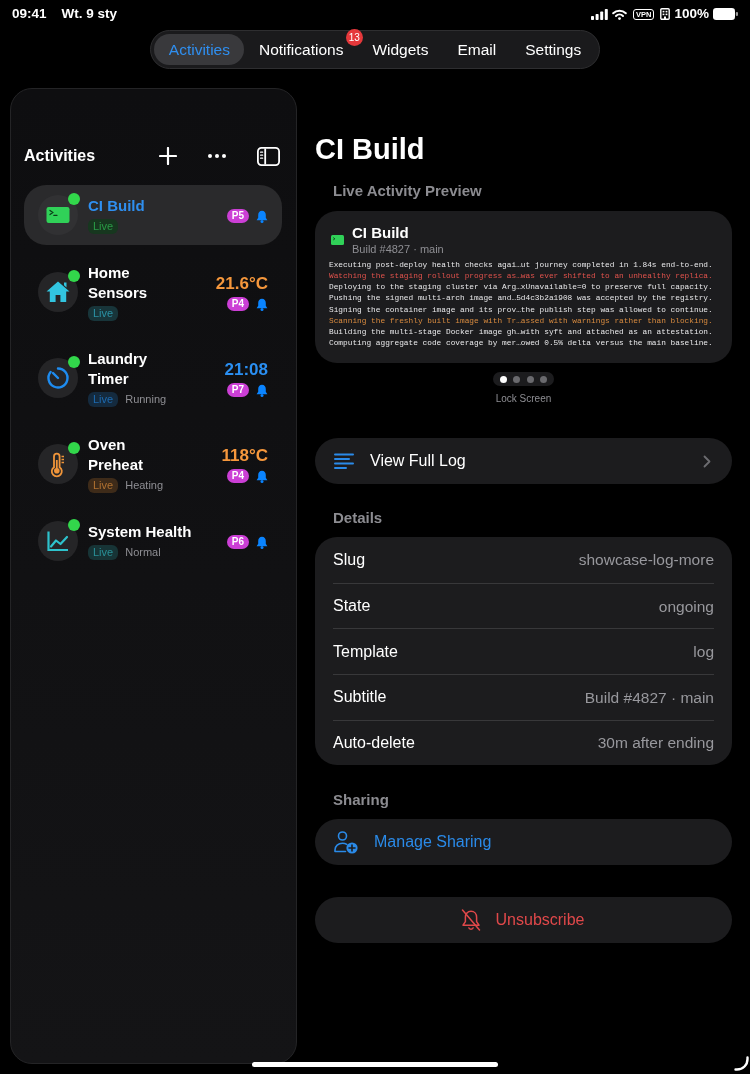 The width and height of the screenshot is (750, 1074). Describe the element at coordinates (655, 743) in the screenshot. I see `detail-value: 30m after ending` at that location.